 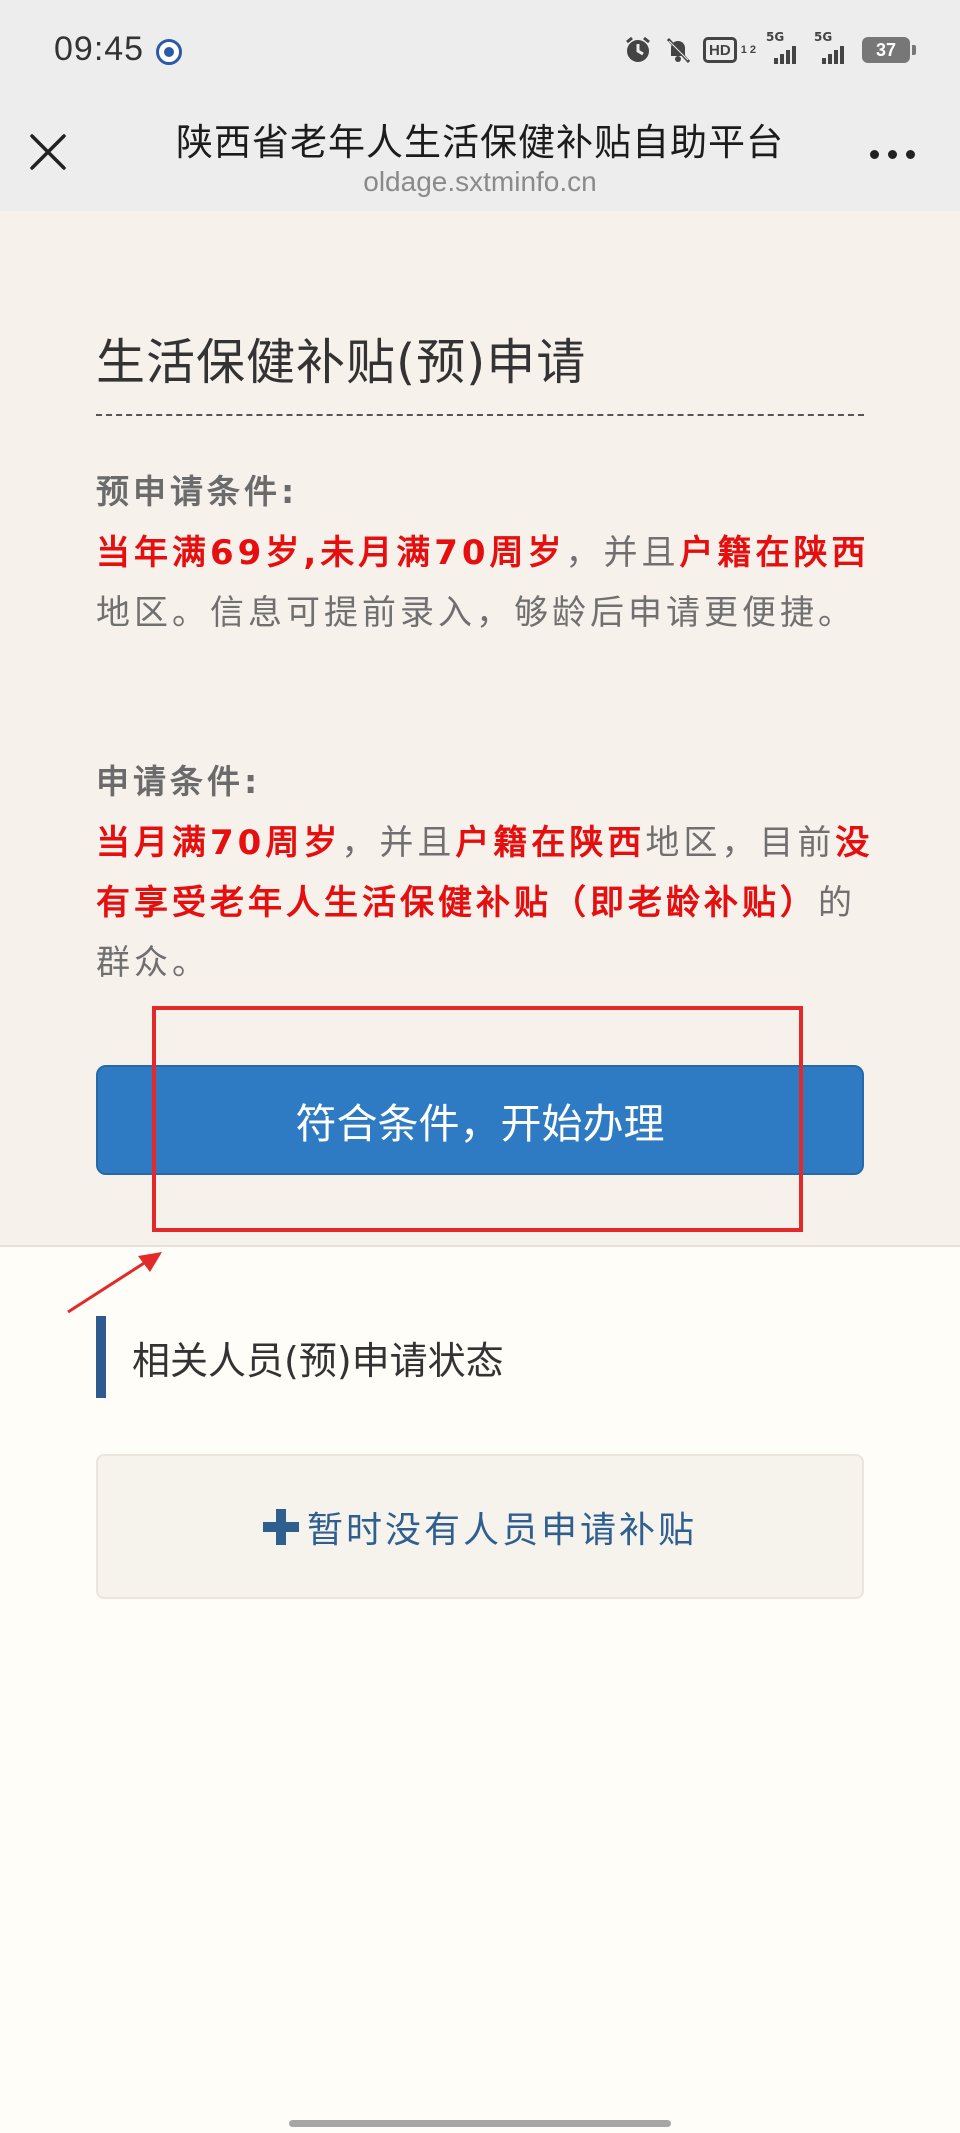 What do you see at coordinates (280, 1526) in the screenshot?
I see `plus-icon` at bounding box center [280, 1526].